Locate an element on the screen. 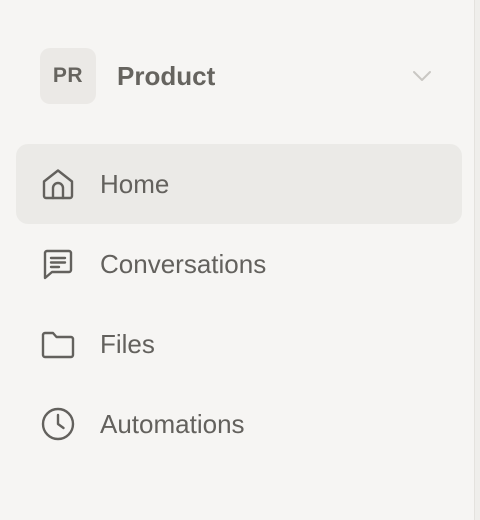  chevron-down-icon is located at coordinates (422, 76).